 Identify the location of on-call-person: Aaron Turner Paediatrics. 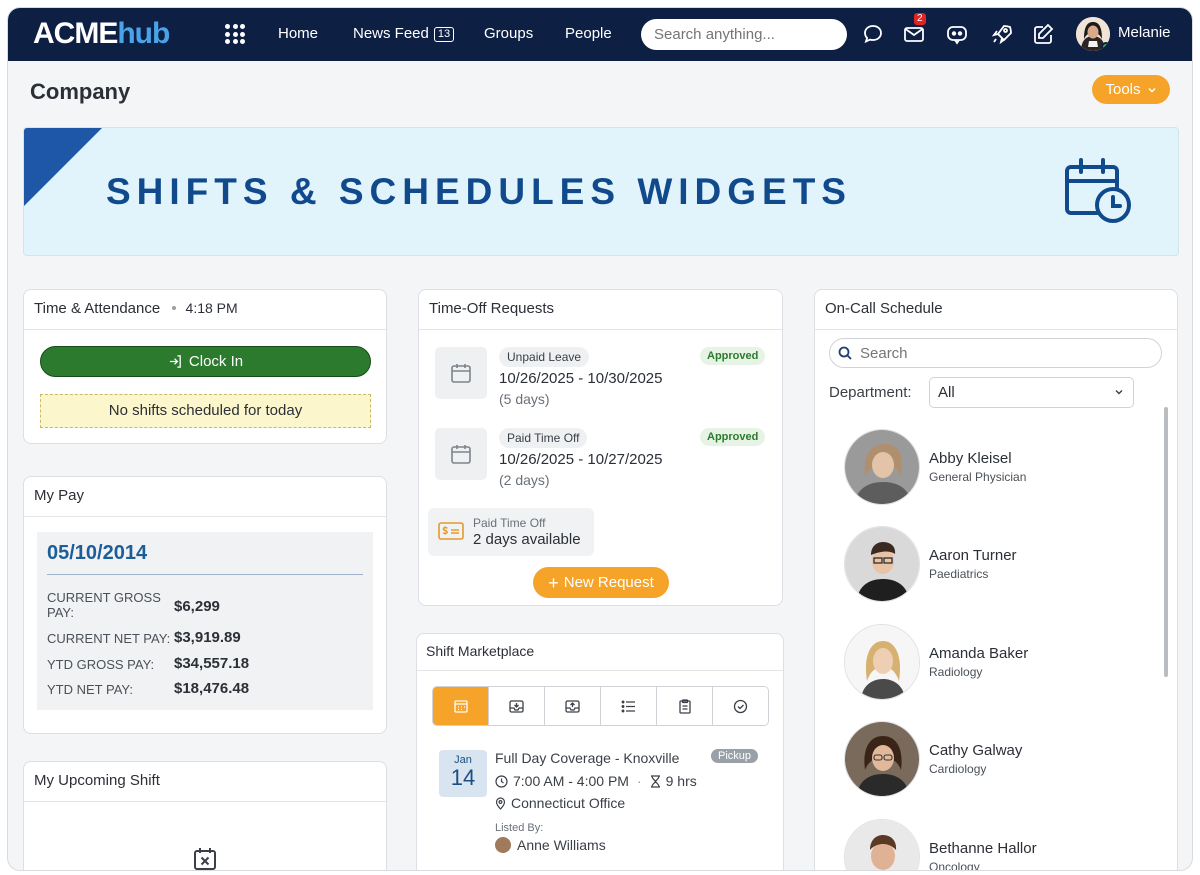
(994, 565).